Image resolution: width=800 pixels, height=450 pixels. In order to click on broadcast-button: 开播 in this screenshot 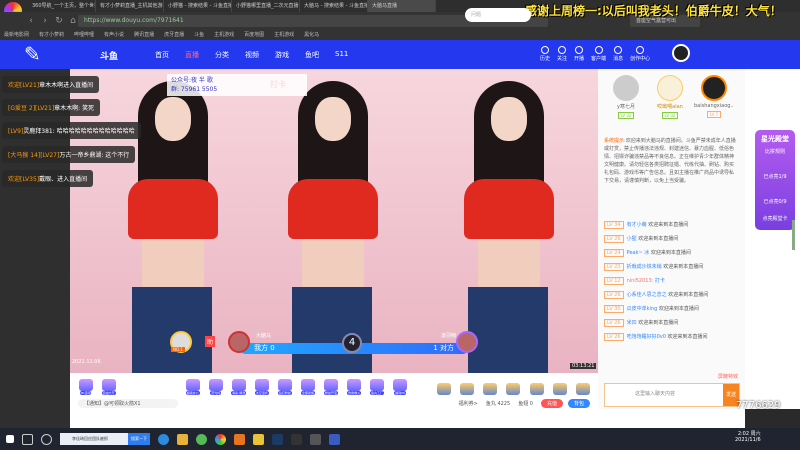, I will do `click(579, 54)`.